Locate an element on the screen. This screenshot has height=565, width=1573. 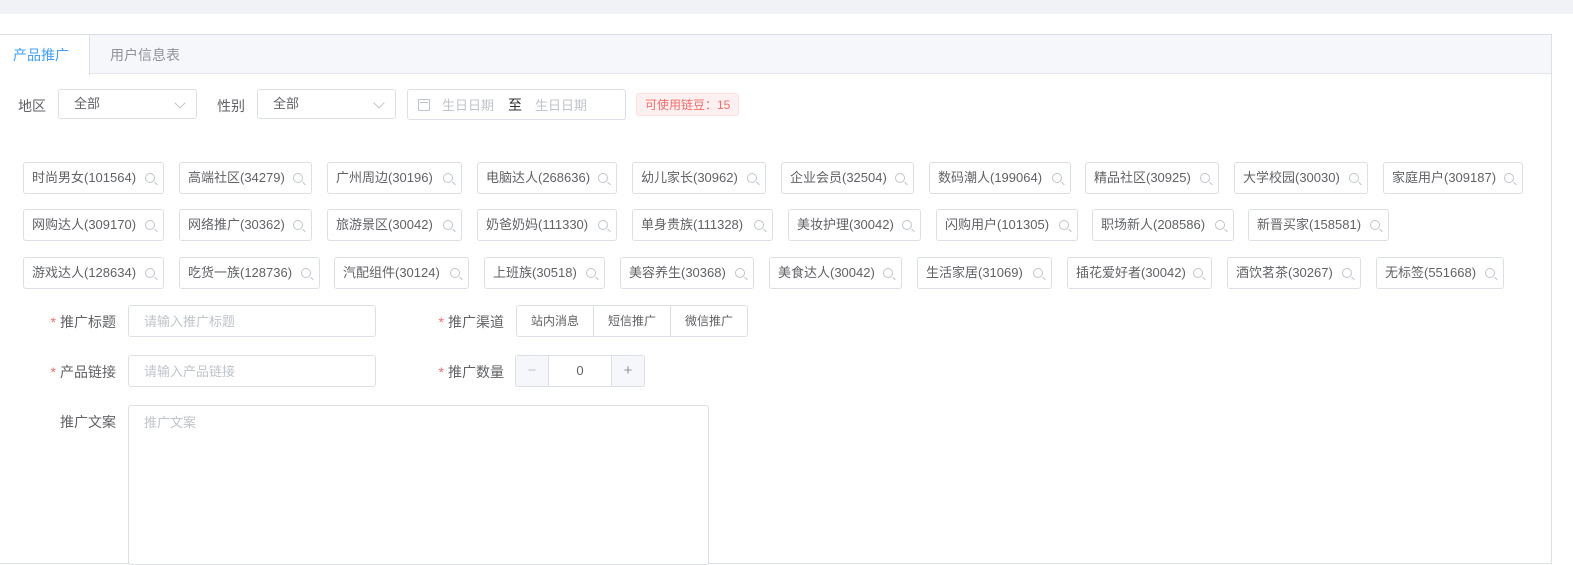
tag-item: 新晋买家(158581) is located at coordinates (1318, 225).